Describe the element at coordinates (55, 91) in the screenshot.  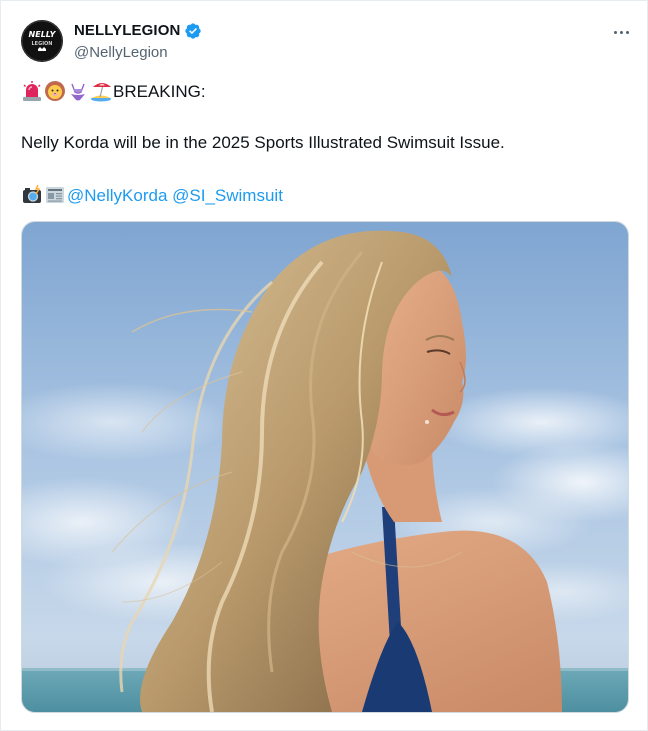
I see `lion-face-icon` at that location.